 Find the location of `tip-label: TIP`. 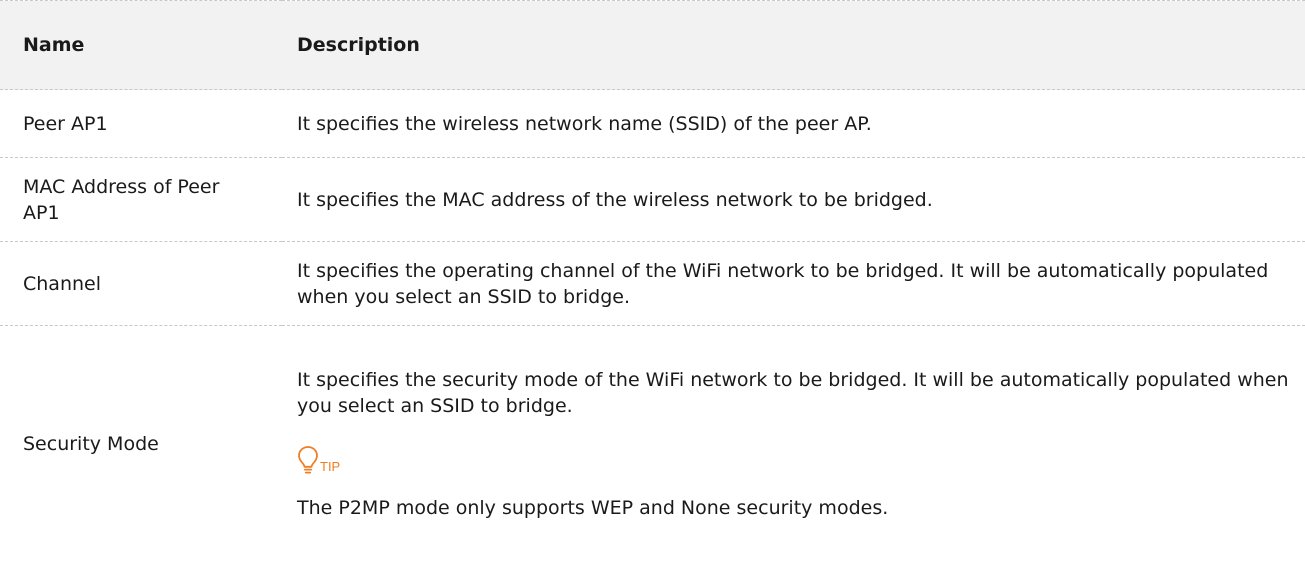

tip-label: TIP is located at coordinates (330, 466).